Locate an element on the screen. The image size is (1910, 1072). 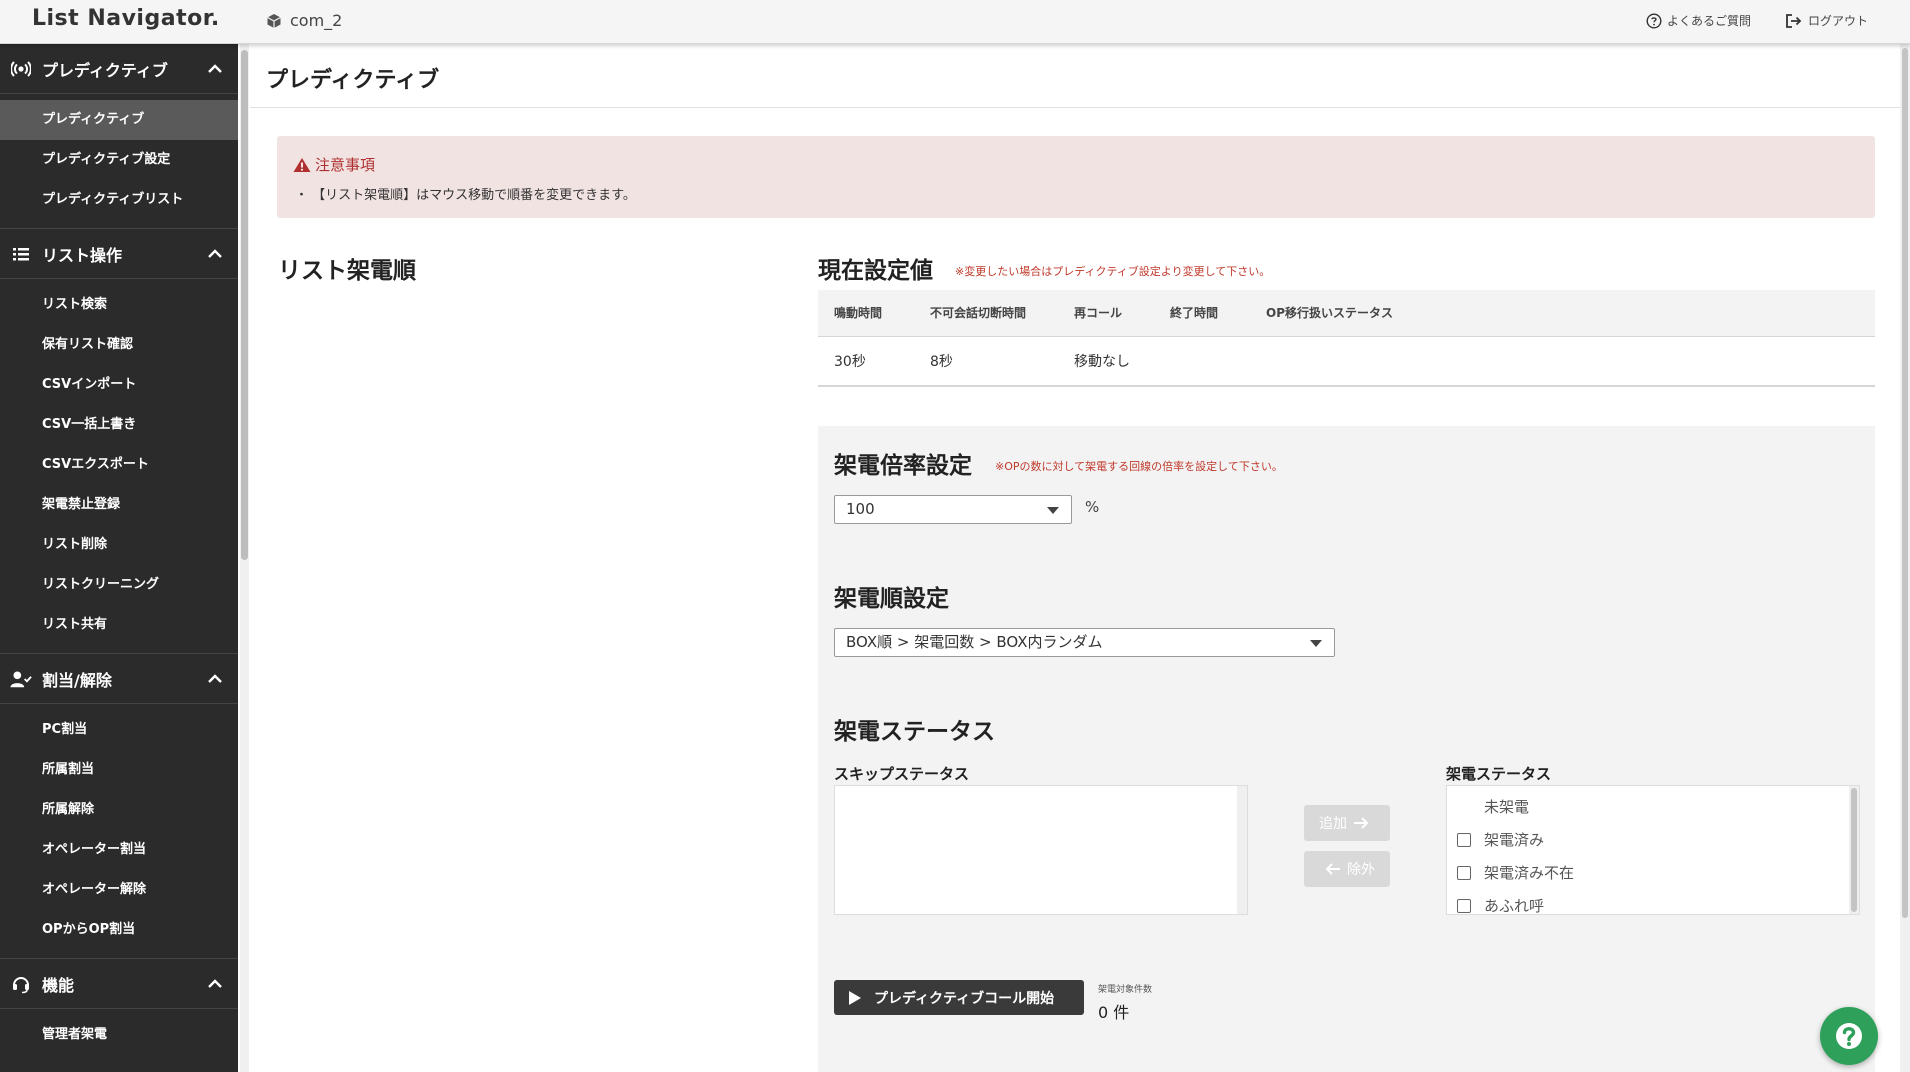
sidebar-item-group-assign: 所属割当 is located at coordinates (119, 770).